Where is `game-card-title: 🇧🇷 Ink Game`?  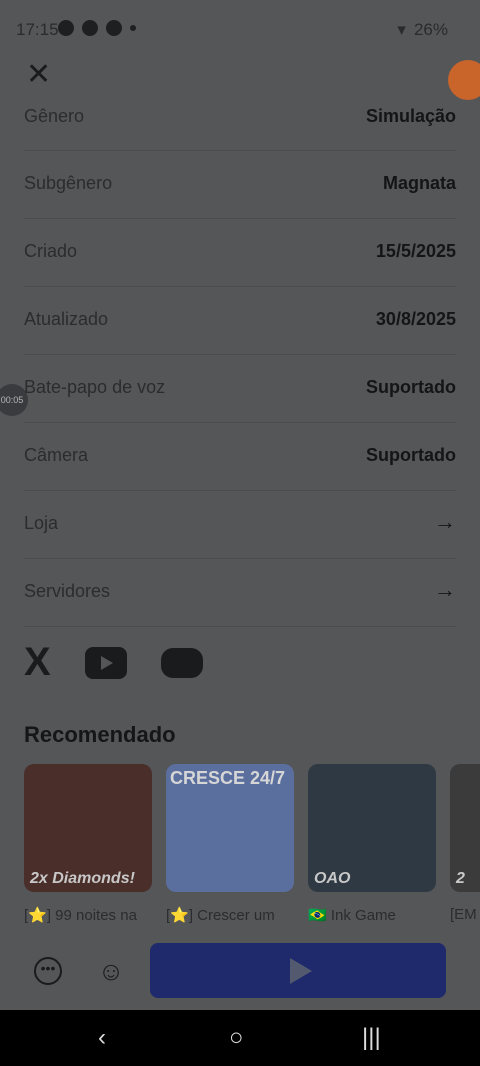 game-card-title: 🇧🇷 Ink Game is located at coordinates (352, 915).